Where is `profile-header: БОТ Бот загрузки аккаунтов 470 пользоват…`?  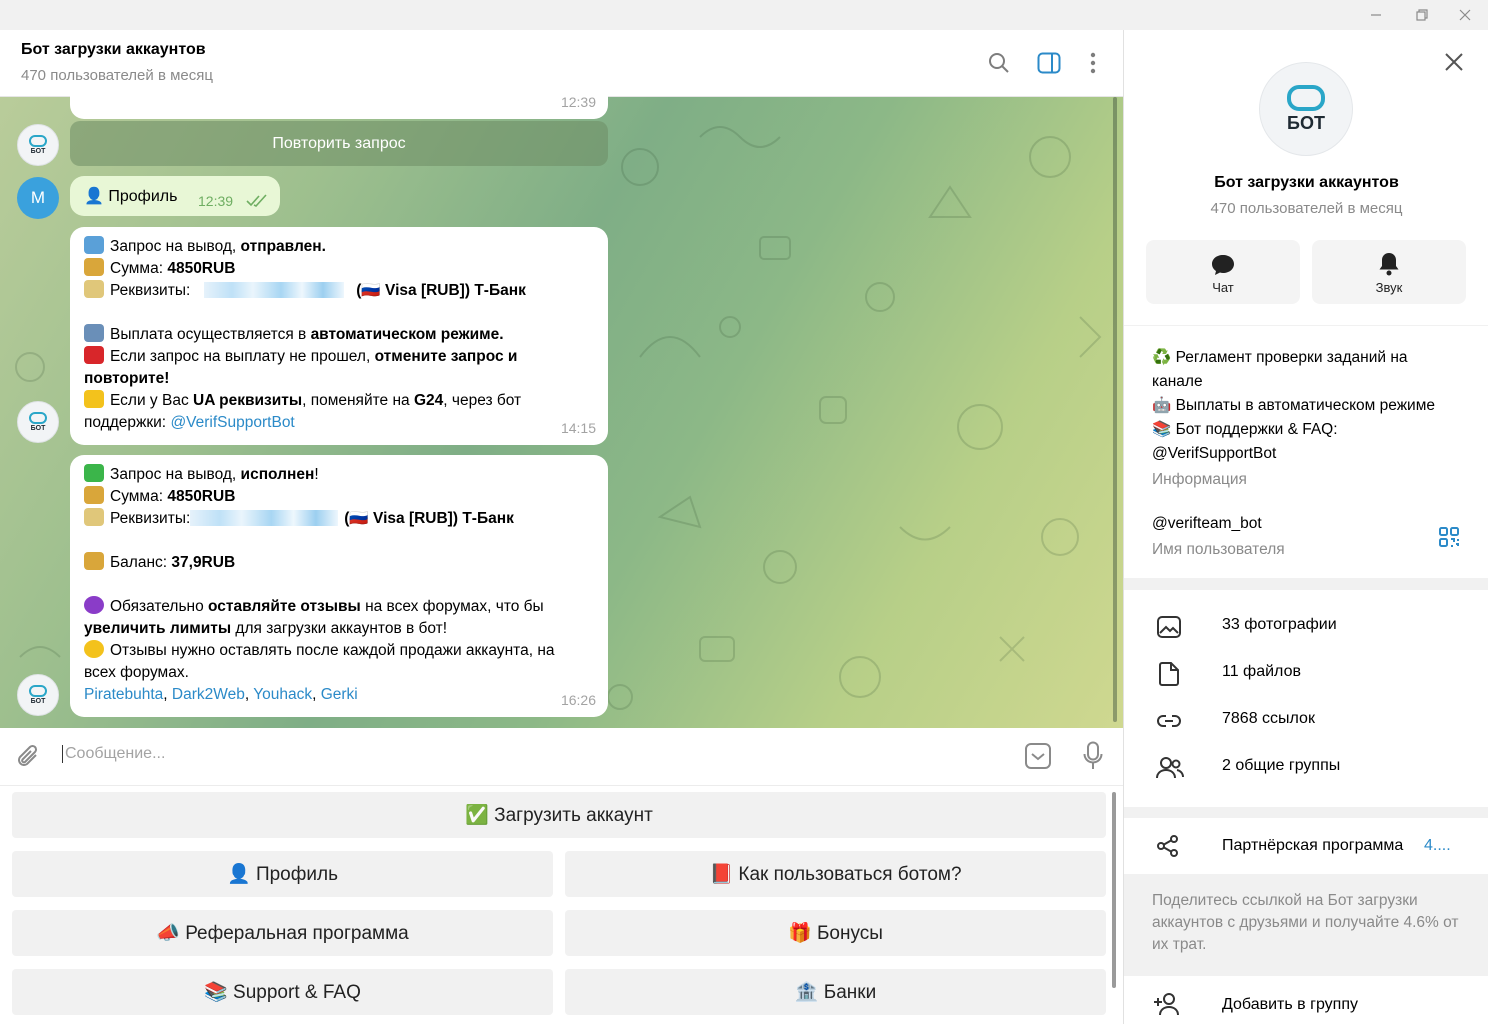 profile-header: БОТ Бот загрузки аккаунтов 470 пользоват… is located at coordinates (1306, 177).